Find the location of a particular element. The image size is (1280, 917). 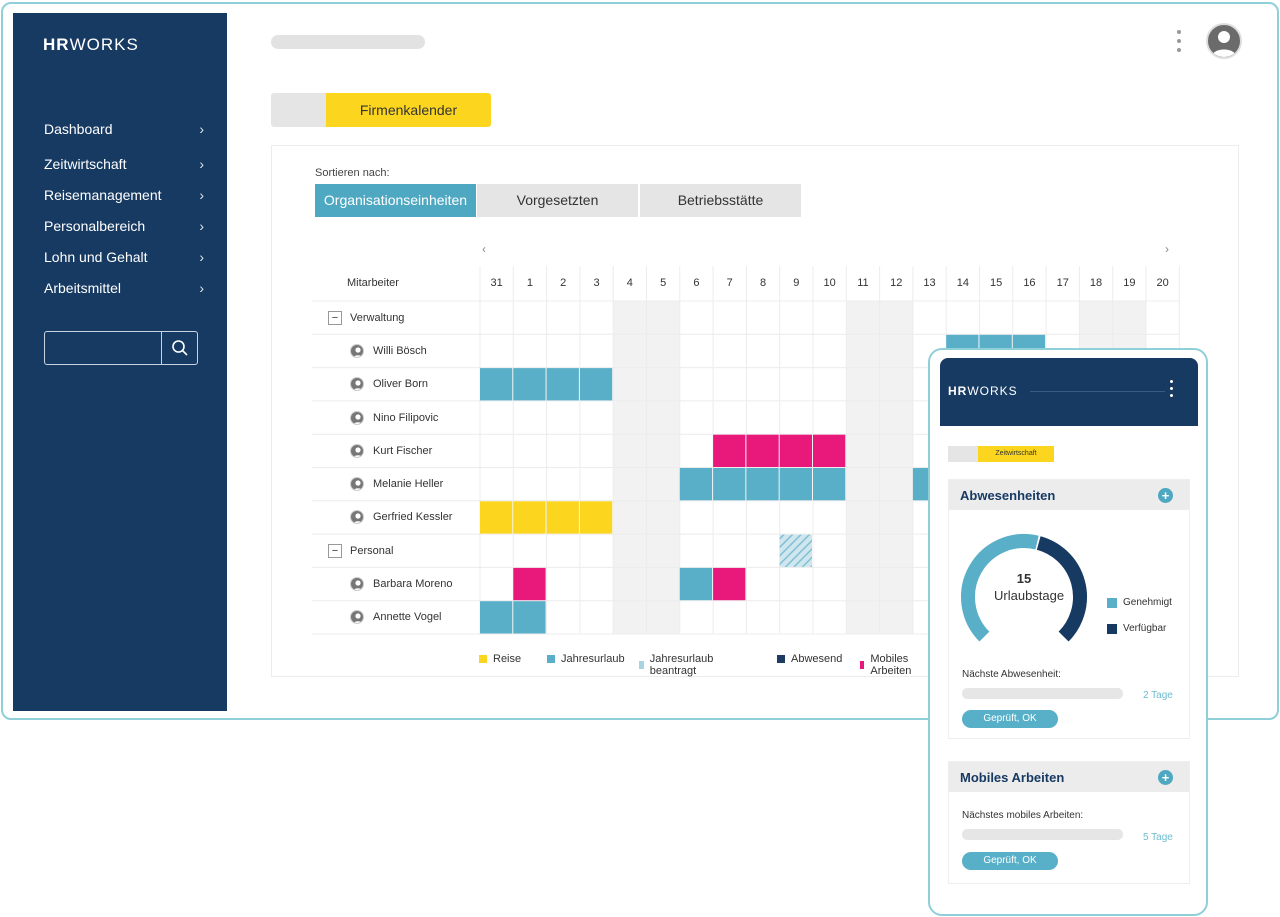

sidebar-item-reisemanagement: Reisemanagement › is located at coordinates (124, 194).